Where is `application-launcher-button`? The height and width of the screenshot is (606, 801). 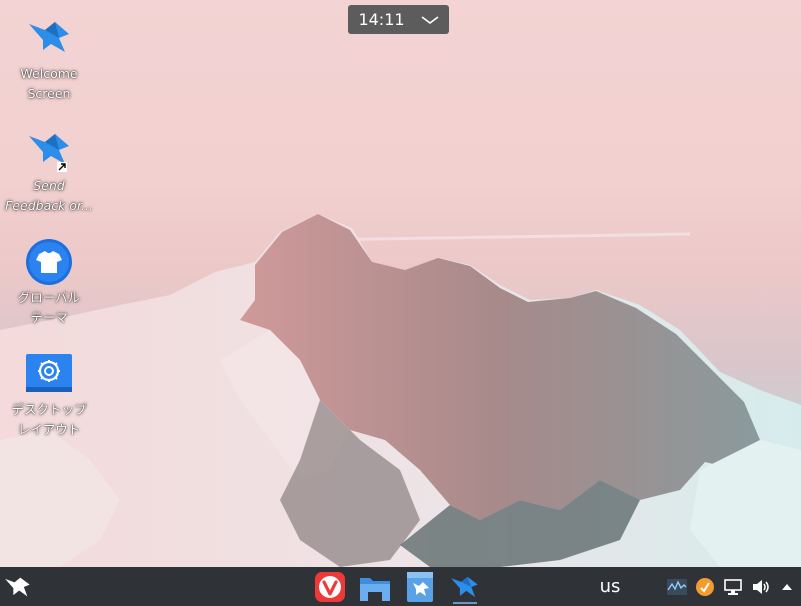 application-launcher-button is located at coordinates (18, 586).